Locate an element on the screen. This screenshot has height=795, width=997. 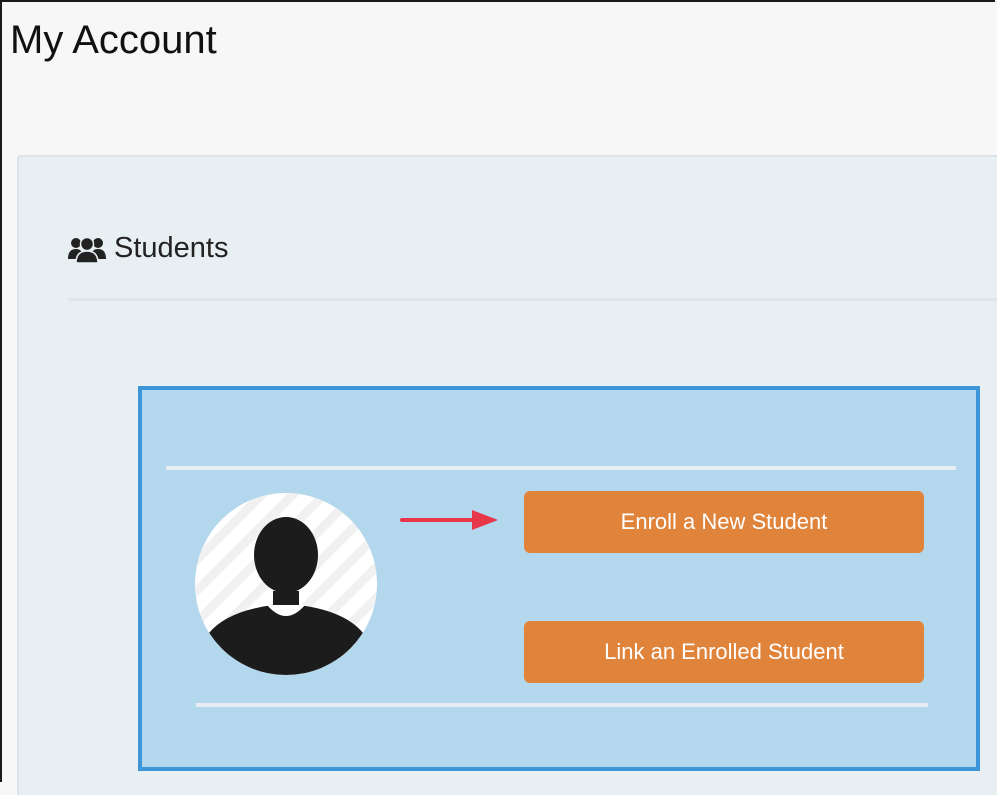
user-avatar-icon is located at coordinates (286, 584).